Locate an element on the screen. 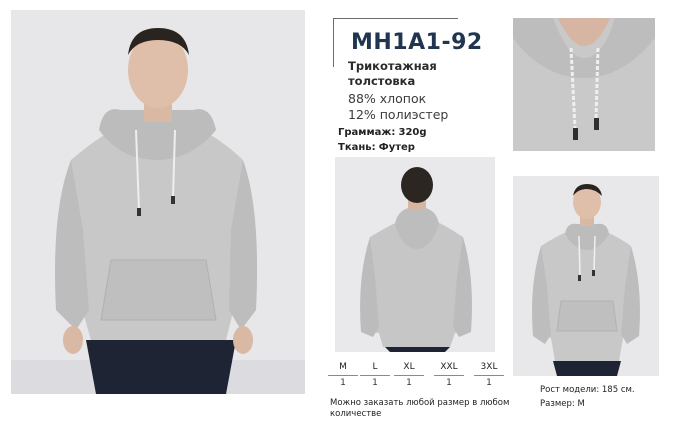  weight-value: 320g is located at coordinates (412, 132).